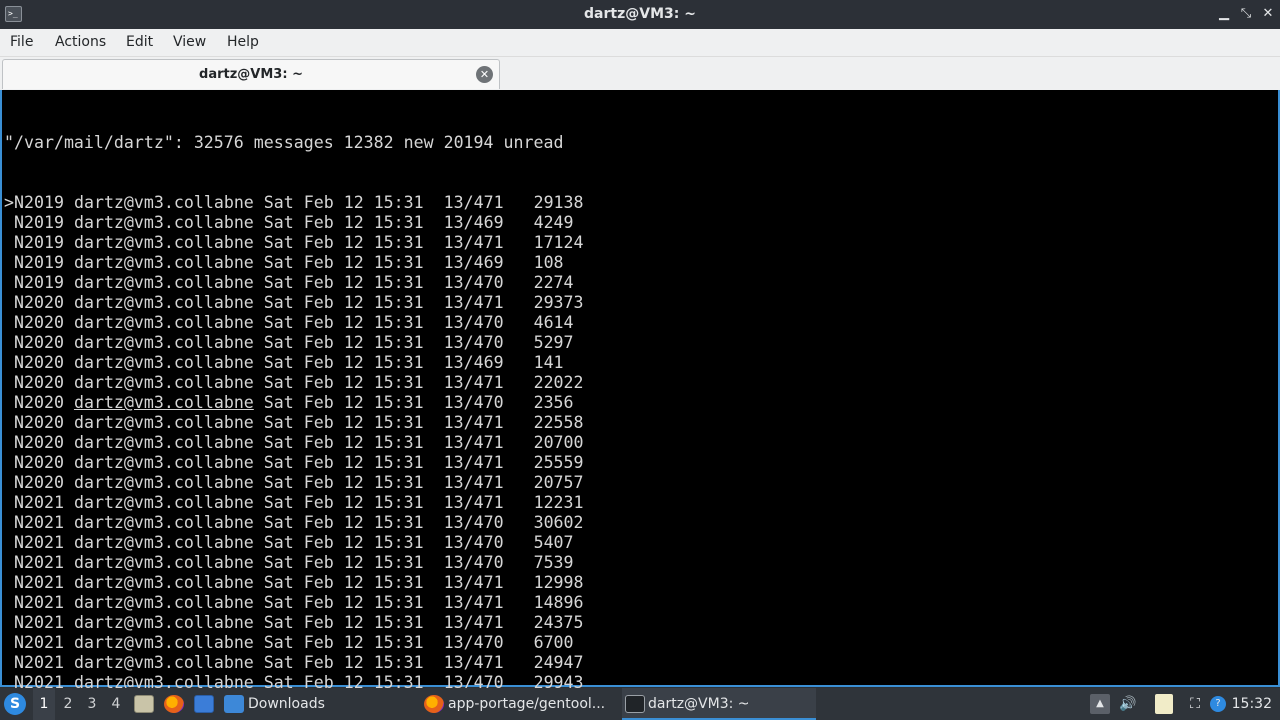 This screenshot has height=720, width=1280. What do you see at coordinates (553, 222) in the screenshot?
I see `row-subject: 4249` at bounding box center [553, 222].